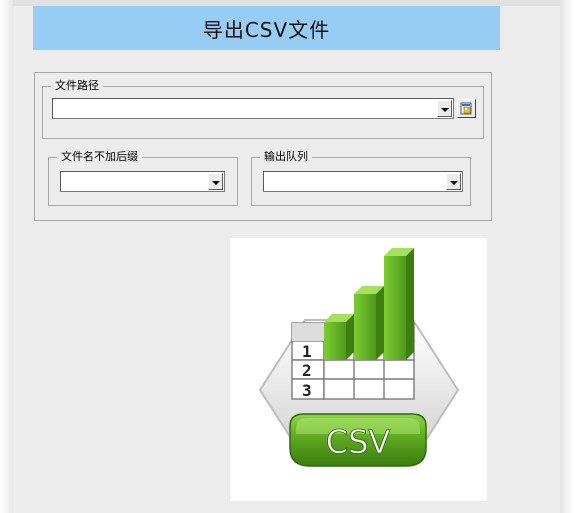 This screenshot has width=574, height=513. I want to click on output-queue-dropdown-button, so click(453, 181).